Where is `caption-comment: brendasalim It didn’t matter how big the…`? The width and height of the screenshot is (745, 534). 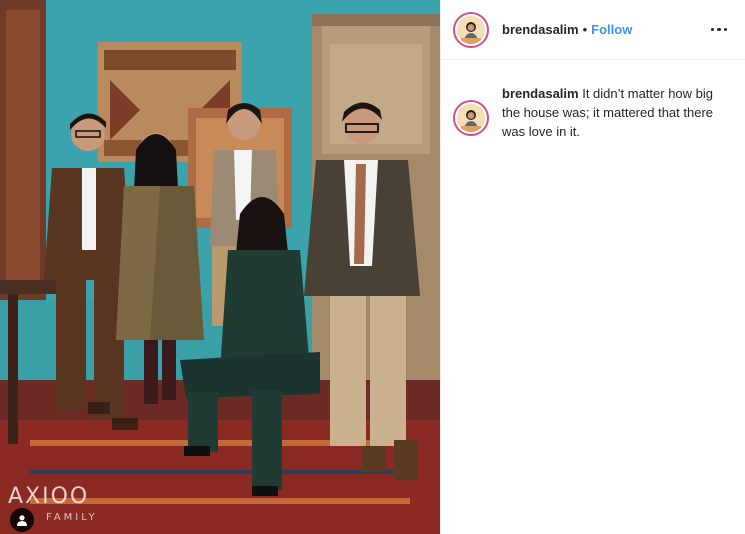 caption-comment: brendasalim It didn’t matter how big the… is located at coordinates (593, 100).